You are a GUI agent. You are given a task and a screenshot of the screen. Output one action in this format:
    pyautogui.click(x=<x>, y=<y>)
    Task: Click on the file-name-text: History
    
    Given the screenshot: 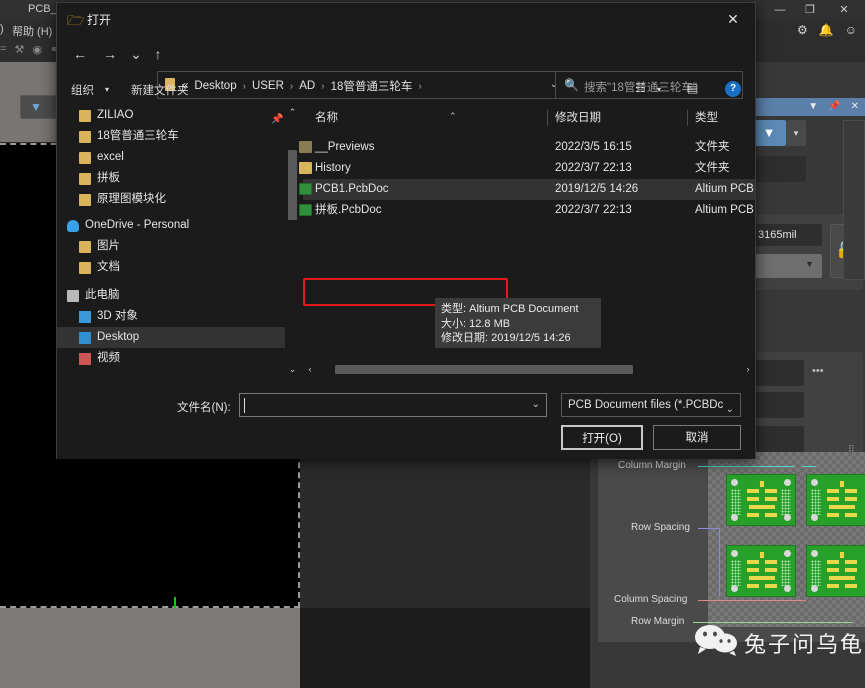 What is the action you would take?
    pyautogui.click(x=333, y=168)
    